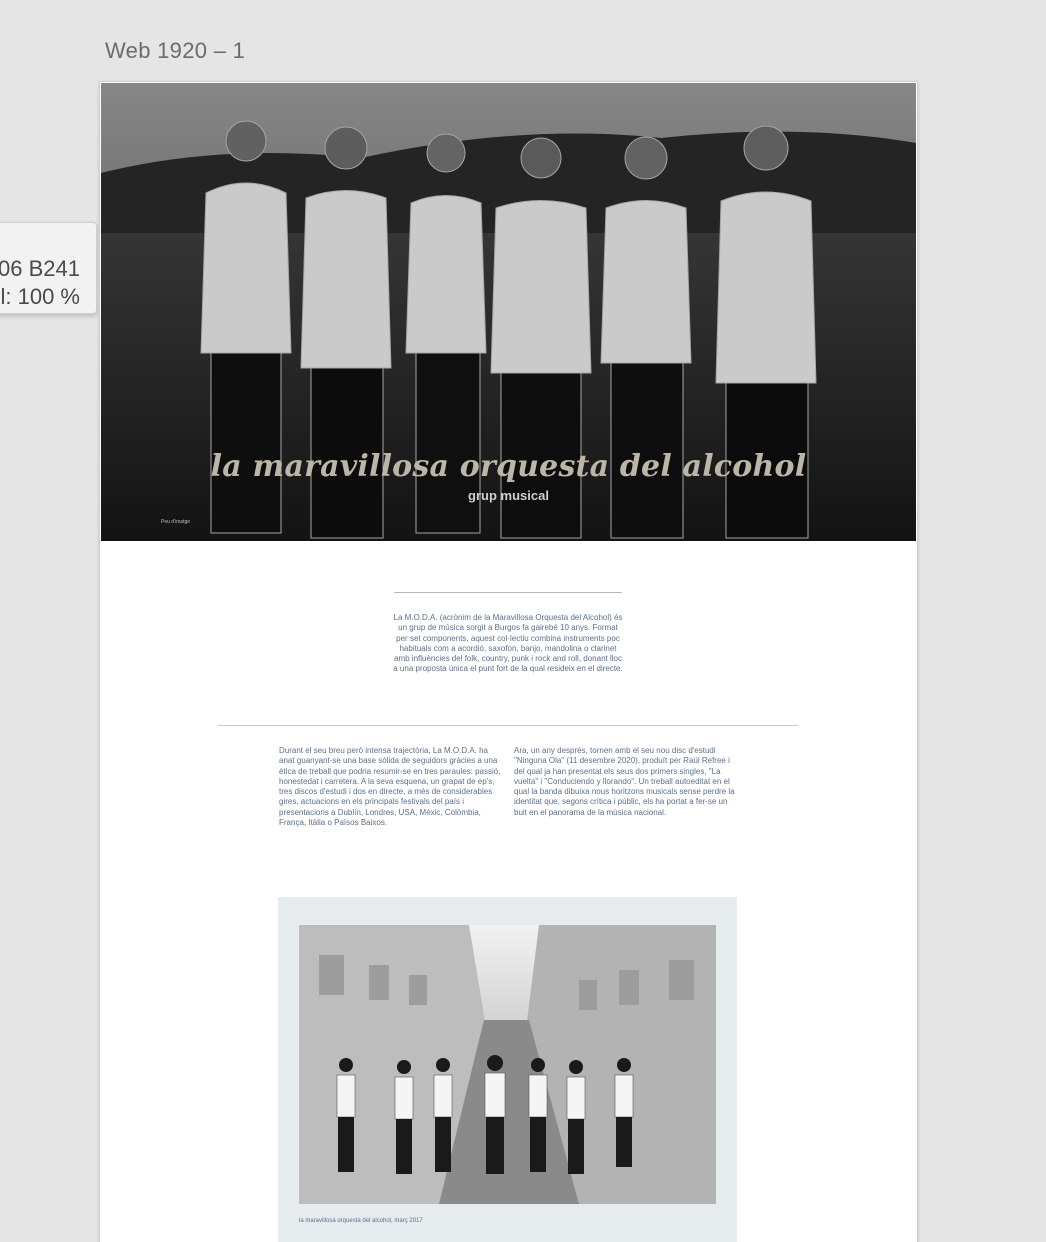 The height and width of the screenshot is (1242, 1046). What do you see at coordinates (40, 296) in the screenshot?
I see `tooltip-opacity-value: l: 100 %` at bounding box center [40, 296].